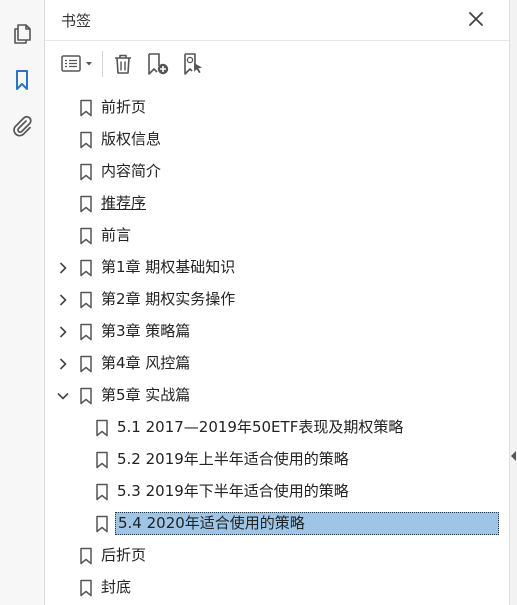 This screenshot has width=517, height=605. I want to click on bookmark-label: 封底, so click(116, 587).